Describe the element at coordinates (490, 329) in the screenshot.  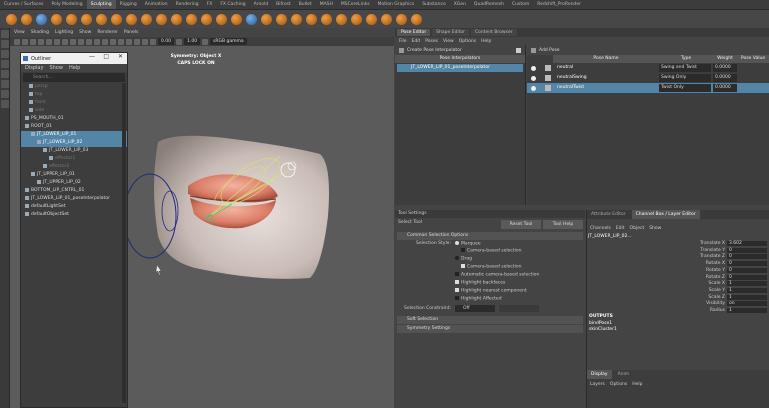
I see `symmetry-settings-section: Symmetry Settings` at that location.